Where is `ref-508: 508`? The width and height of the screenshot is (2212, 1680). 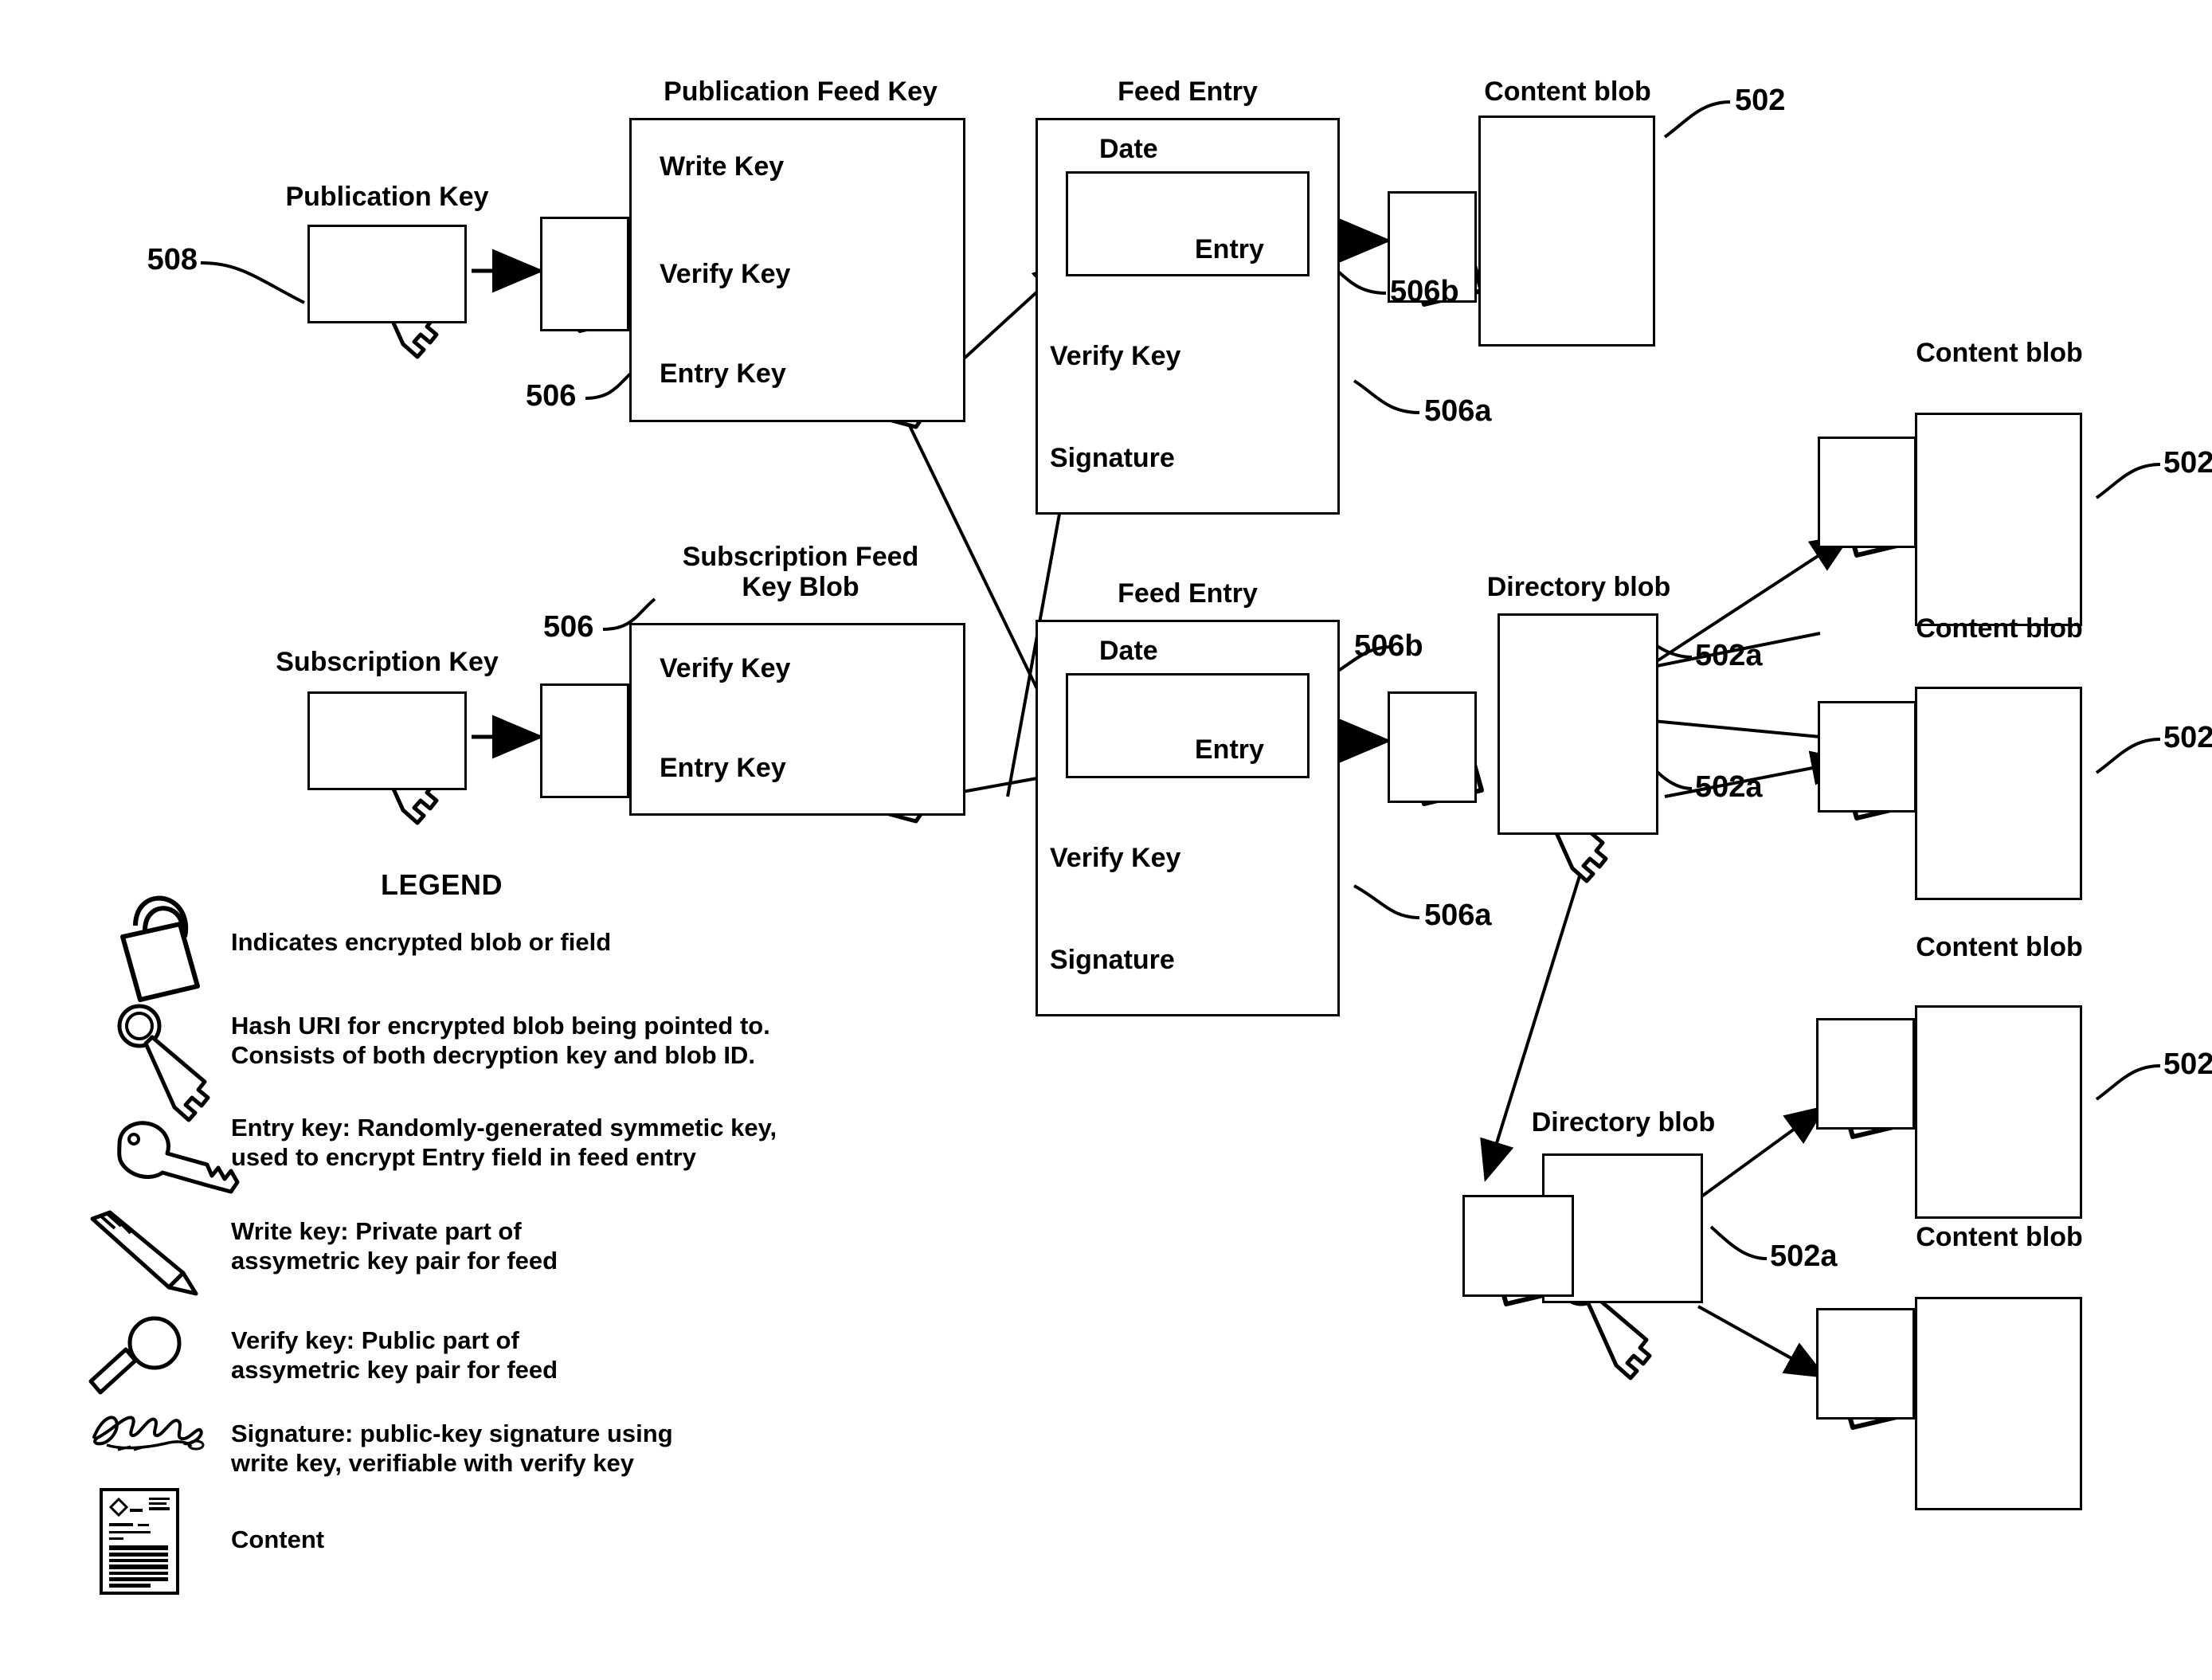 ref-508: 508 is located at coordinates (172, 259).